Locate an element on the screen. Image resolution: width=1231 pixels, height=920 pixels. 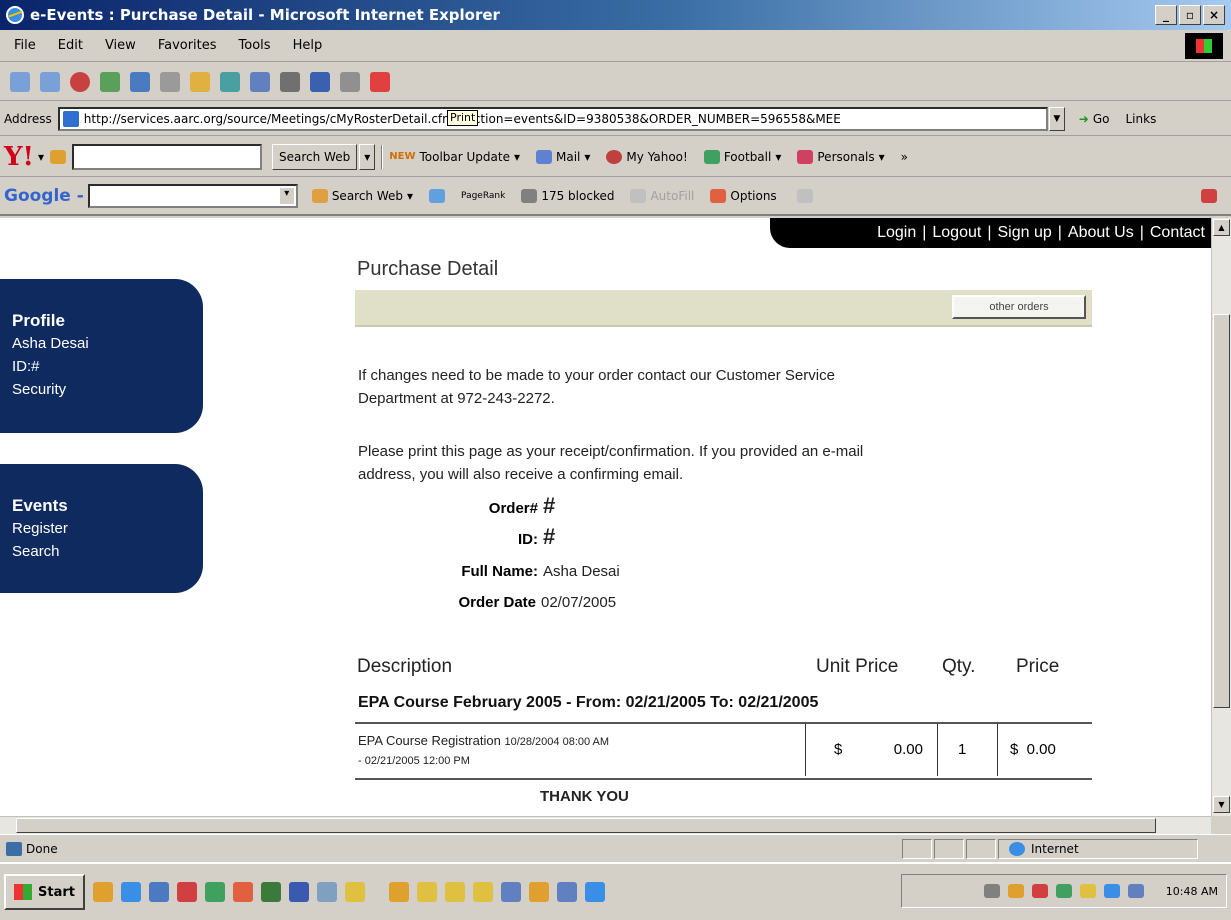
my-yahoo-button: My Yahoo! is located at coordinates (647, 156).